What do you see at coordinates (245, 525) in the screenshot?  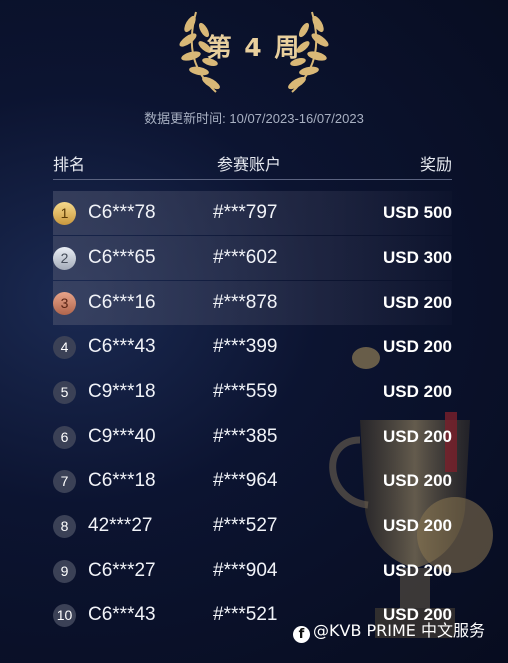 I see `member-id: #***527` at bounding box center [245, 525].